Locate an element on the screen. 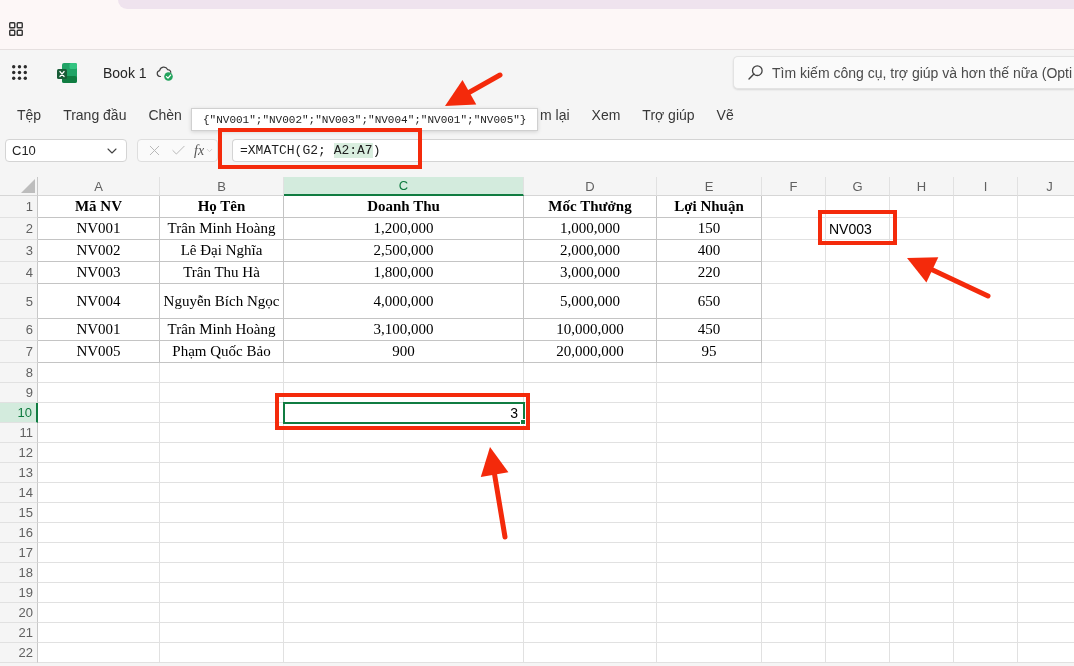 The image size is (1074, 666). table-cell: Nguyễn Bích Ngọc is located at coordinates (222, 301).